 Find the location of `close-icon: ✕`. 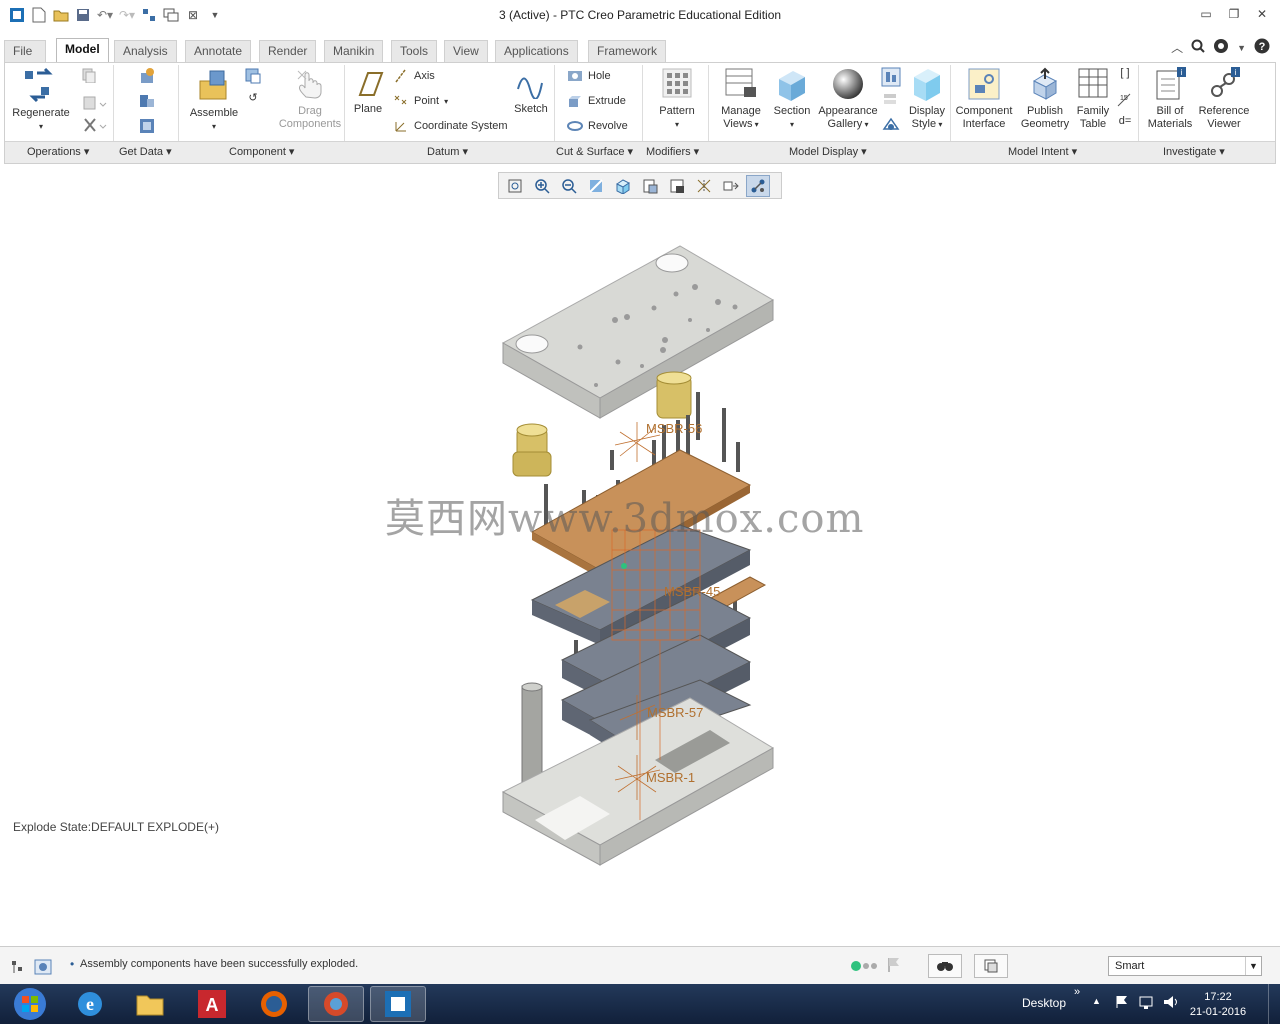

close-icon: ✕ is located at coordinates (1262, 14).